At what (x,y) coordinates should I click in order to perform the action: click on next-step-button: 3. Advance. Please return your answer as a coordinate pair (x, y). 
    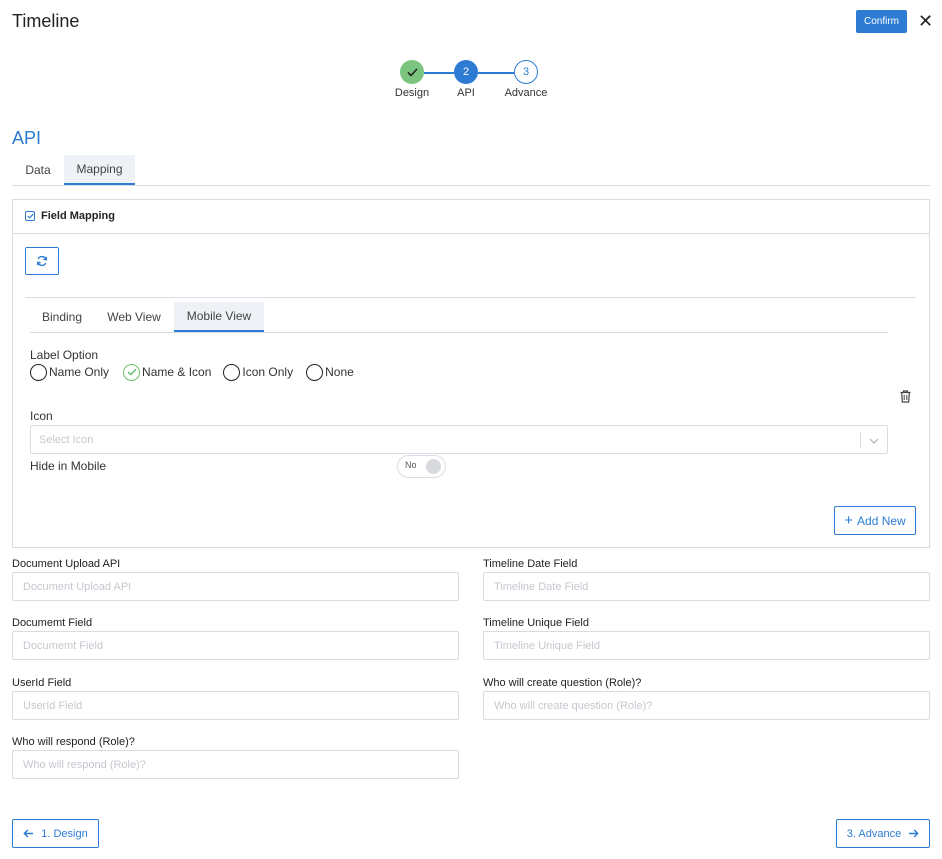
    Looking at the image, I should click on (883, 833).